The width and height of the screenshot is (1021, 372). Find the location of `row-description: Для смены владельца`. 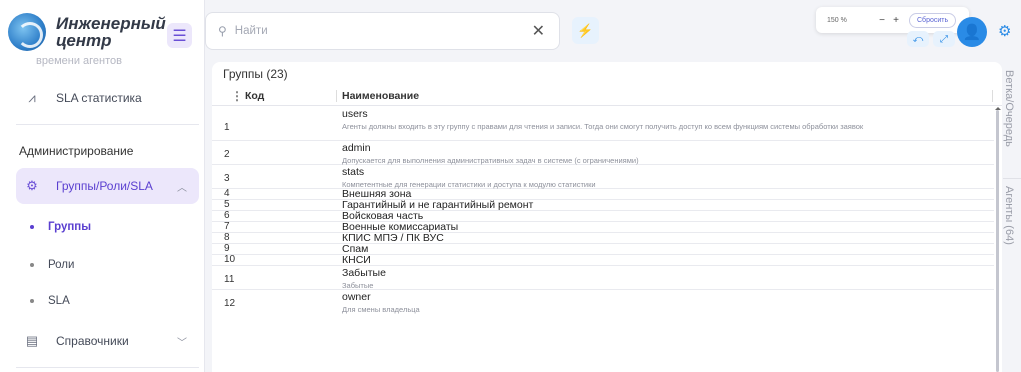

row-description: Для смены владельца is located at coordinates (381, 309).